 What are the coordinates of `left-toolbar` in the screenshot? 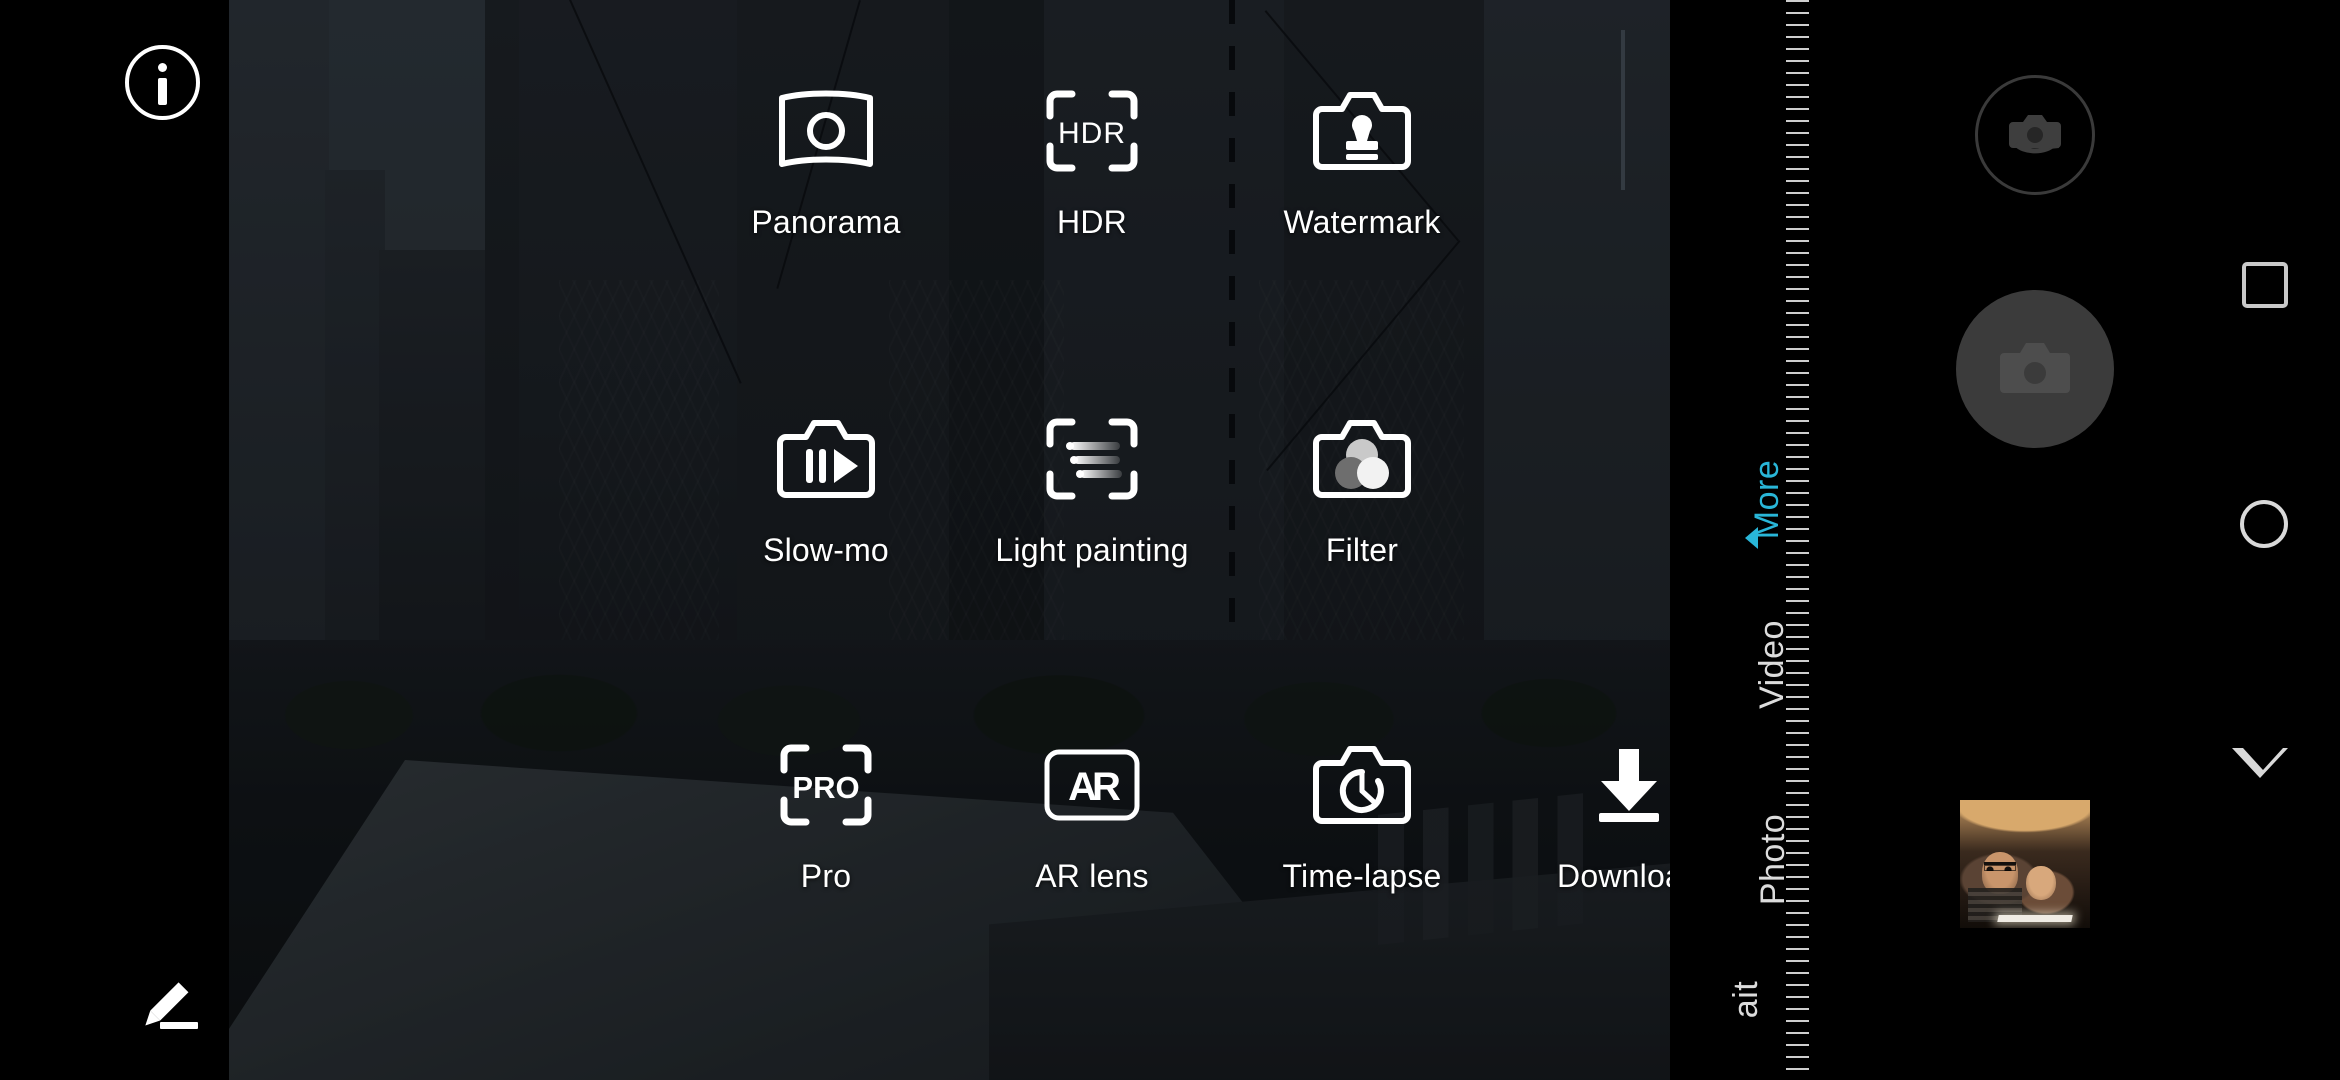 It's located at (114, 540).